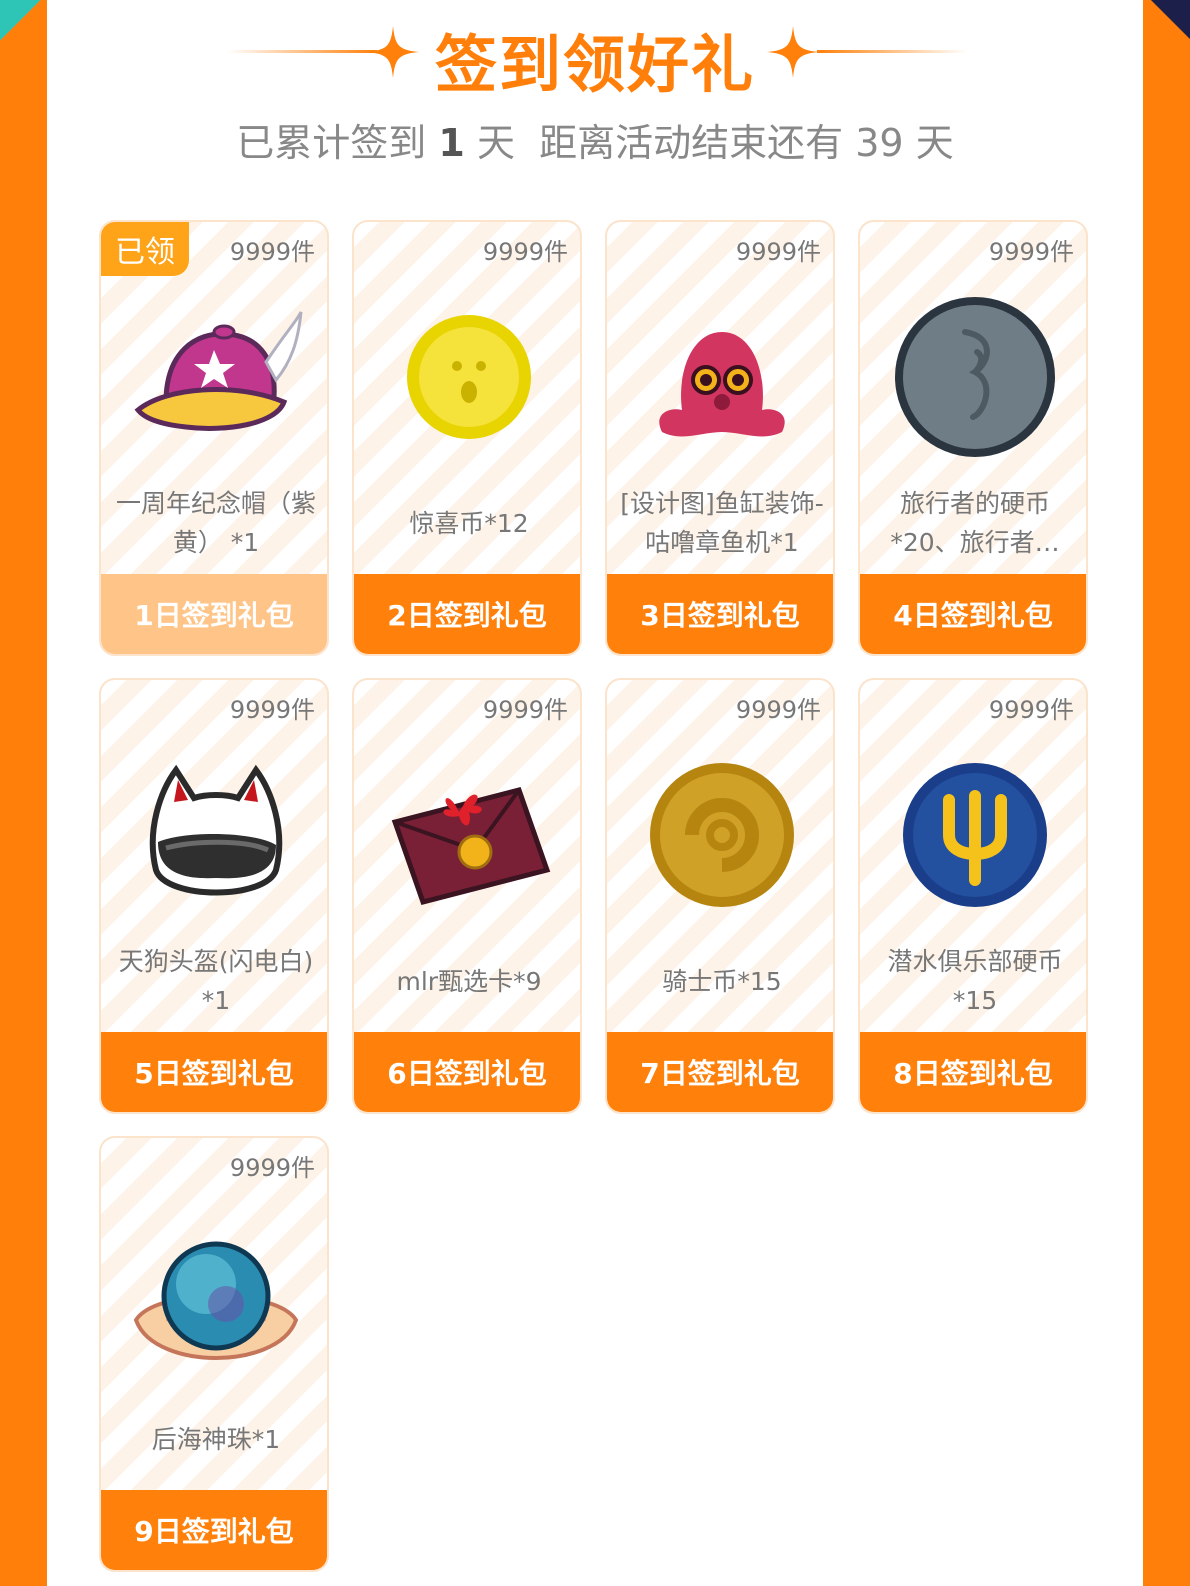 This screenshot has height=1586, width=1190. Describe the element at coordinates (467, 614) in the screenshot. I see `package-label: 2日签到礼包` at that location.